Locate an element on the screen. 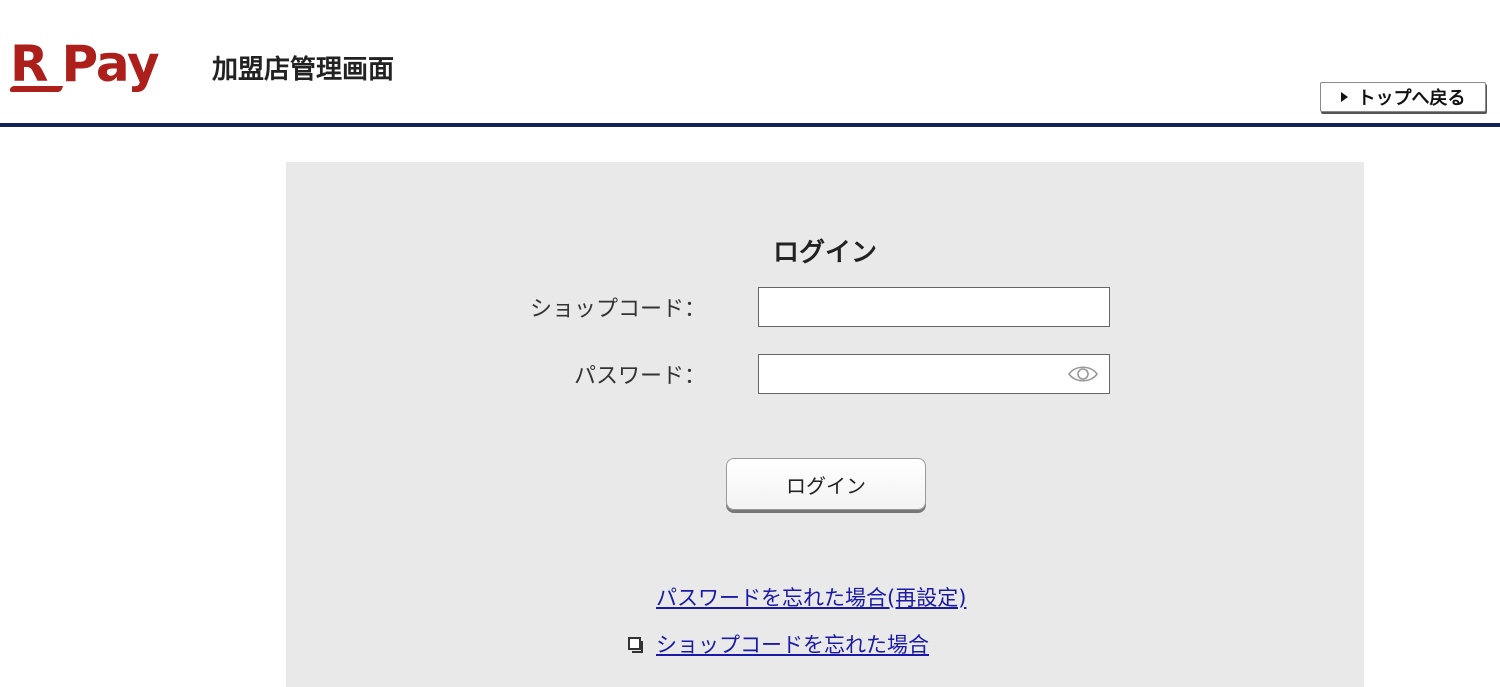 Image resolution: width=1500 pixels, height=687 pixels. password-input is located at coordinates (907, 373).